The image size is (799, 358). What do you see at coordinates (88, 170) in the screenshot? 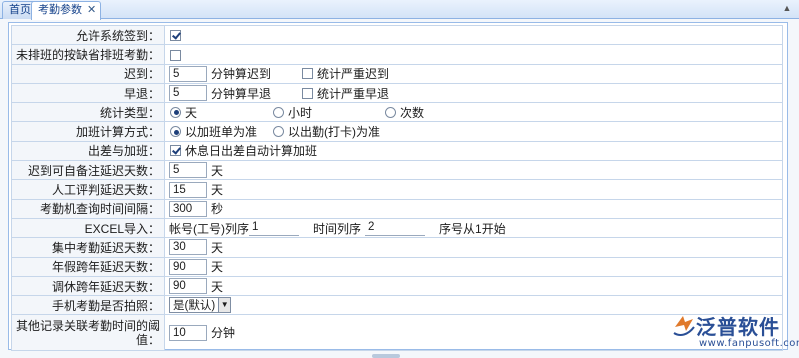
I see `late-note-days-label: 迟到可自备注延迟天数：` at bounding box center [88, 170].